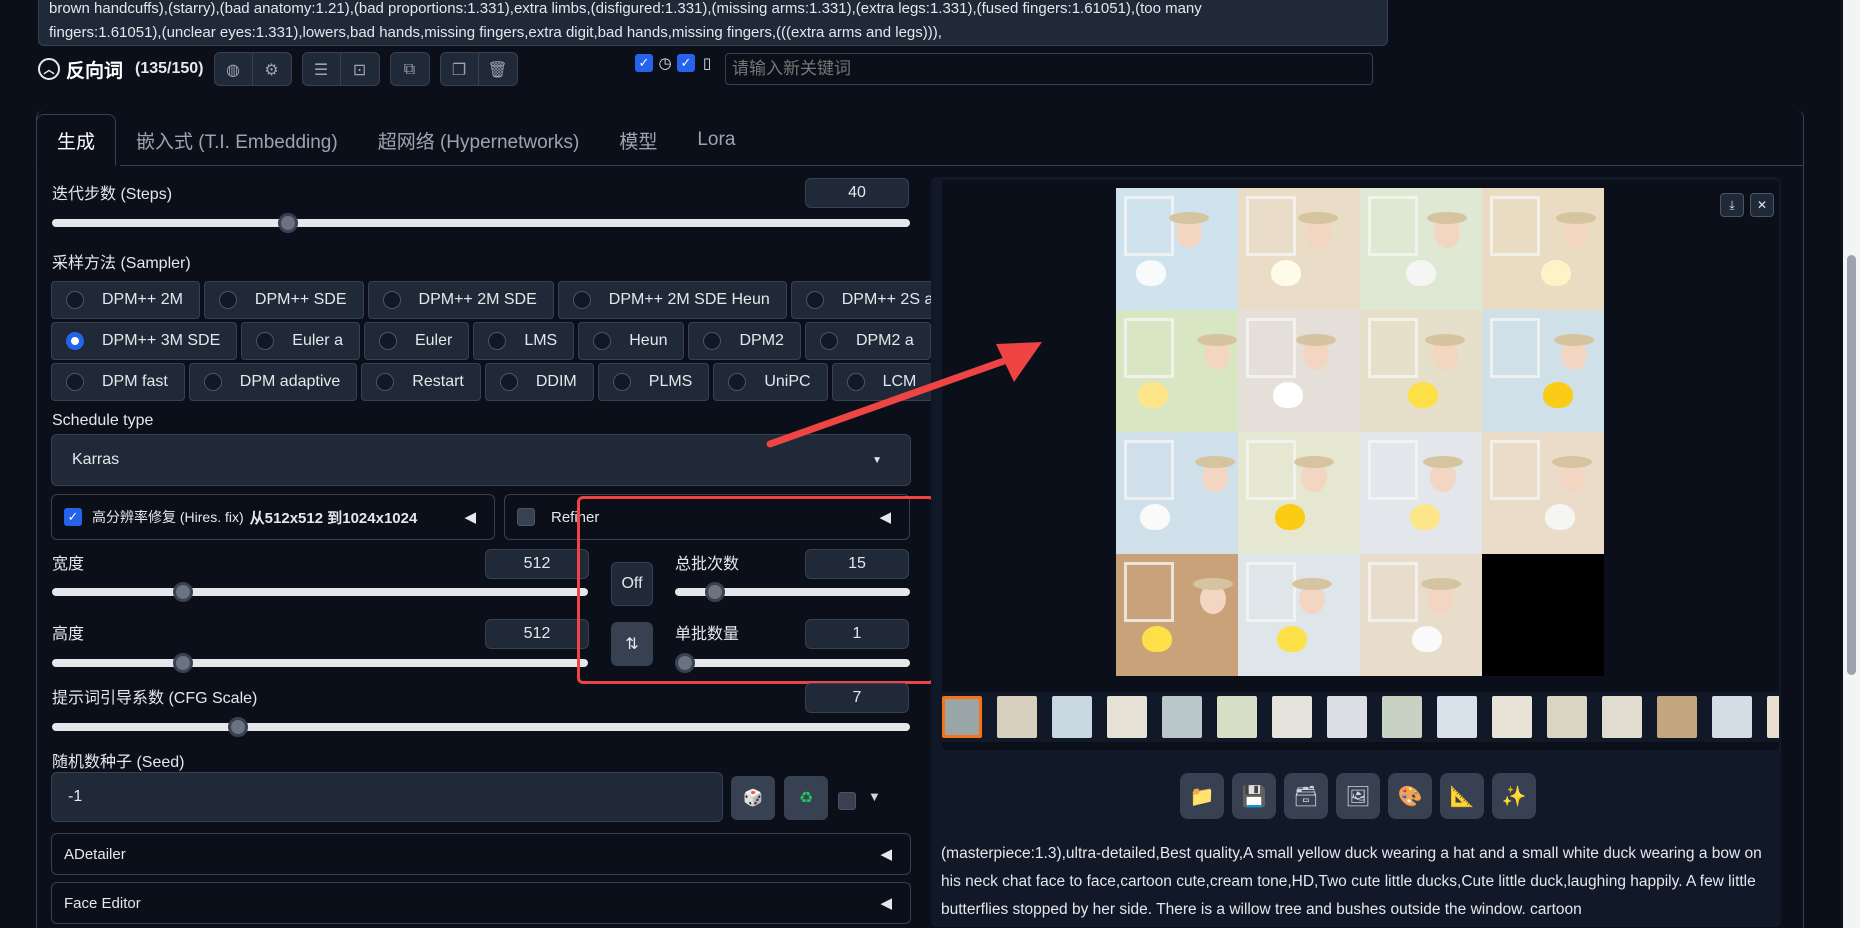 This screenshot has height=928, width=1860. What do you see at coordinates (1306, 796) in the screenshot?
I see `zip-icon: 🗃` at bounding box center [1306, 796].